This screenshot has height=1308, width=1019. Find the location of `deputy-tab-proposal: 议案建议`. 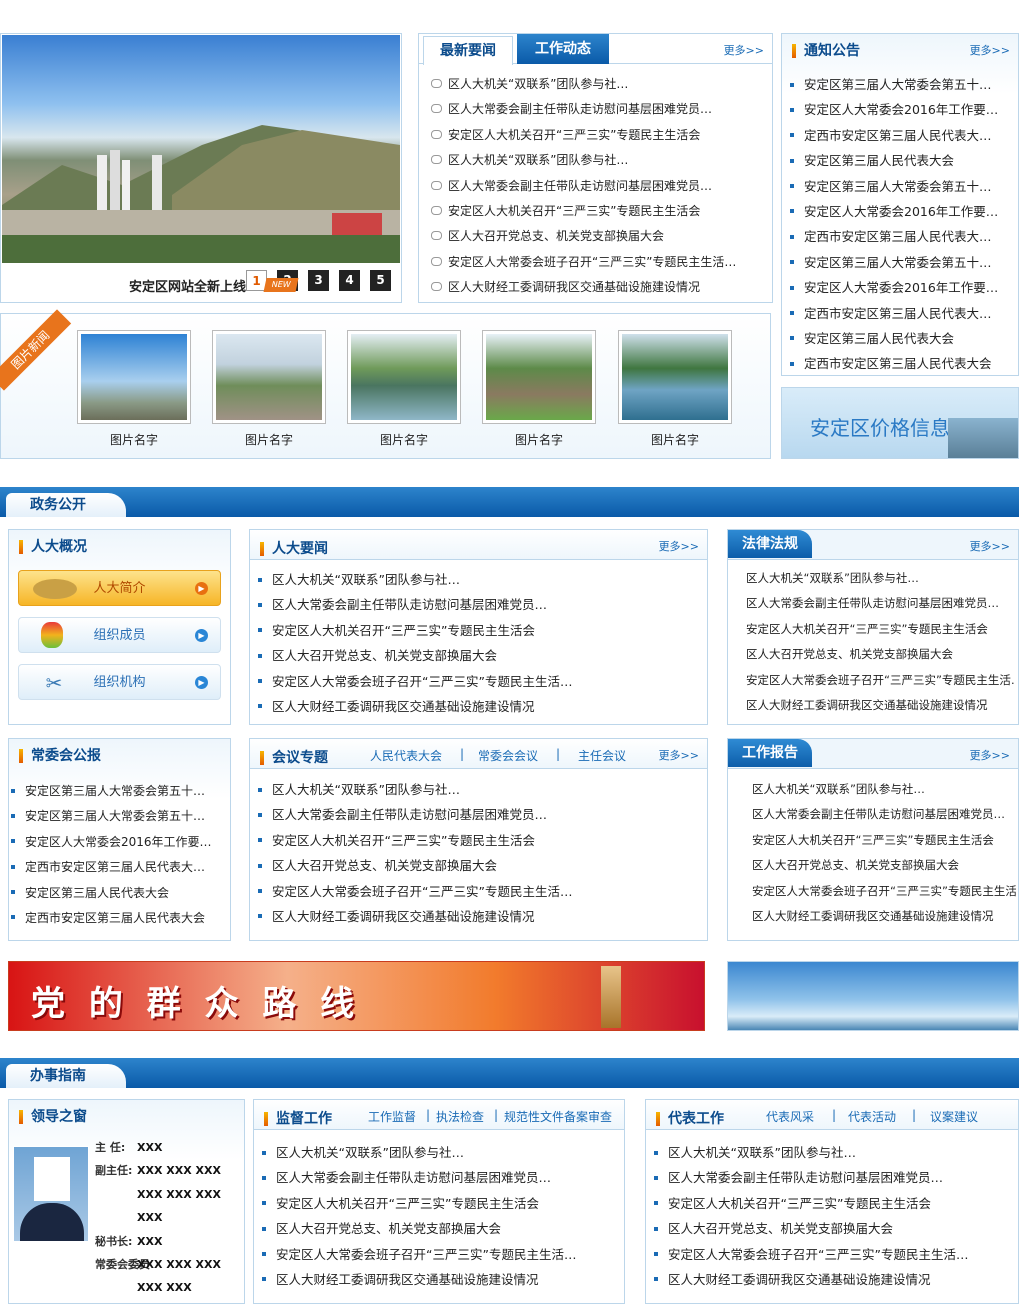

deputy-tab-proposal: 议案建议 is located at coordinates (954, 1116).